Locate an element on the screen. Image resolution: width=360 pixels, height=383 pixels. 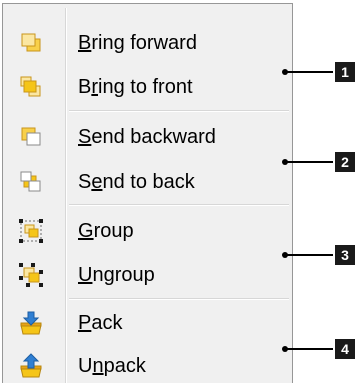
callout-2-line is located at coordinates (309, 162).